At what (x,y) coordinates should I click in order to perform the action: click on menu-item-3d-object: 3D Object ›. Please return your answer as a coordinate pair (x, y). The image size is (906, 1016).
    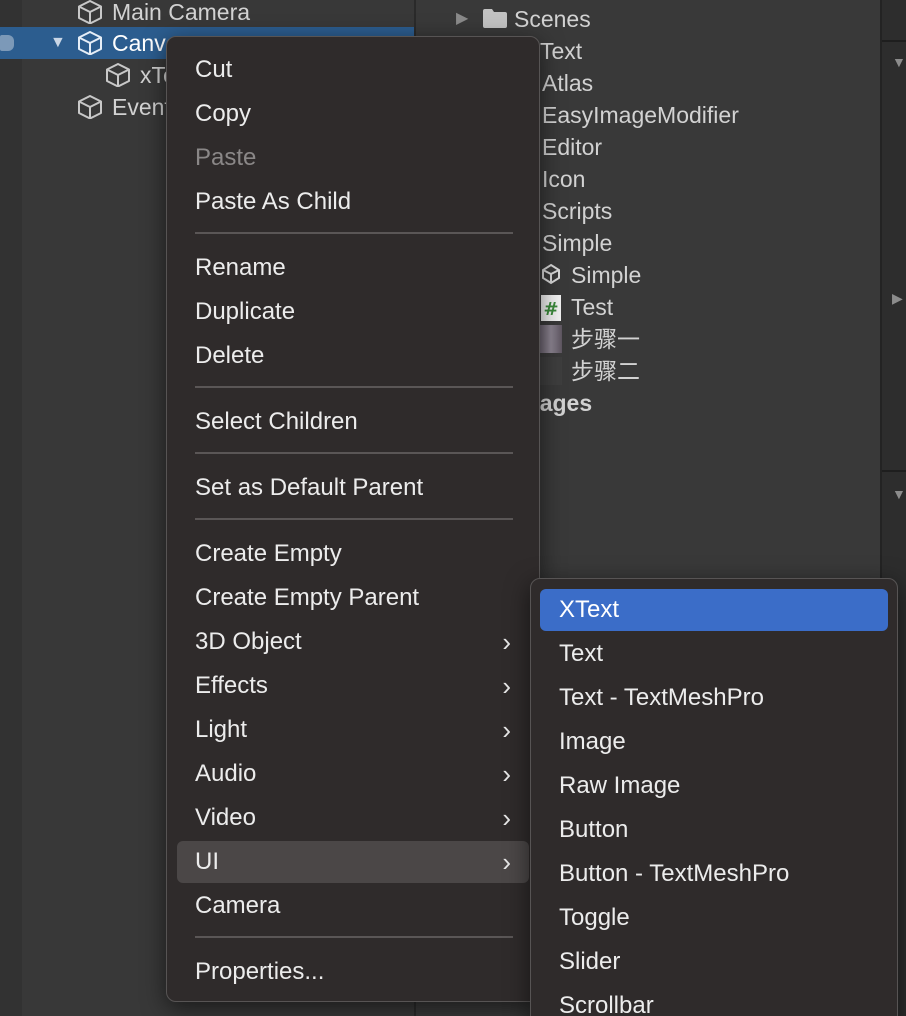
    Looking at the image, I should click on (353, 642).